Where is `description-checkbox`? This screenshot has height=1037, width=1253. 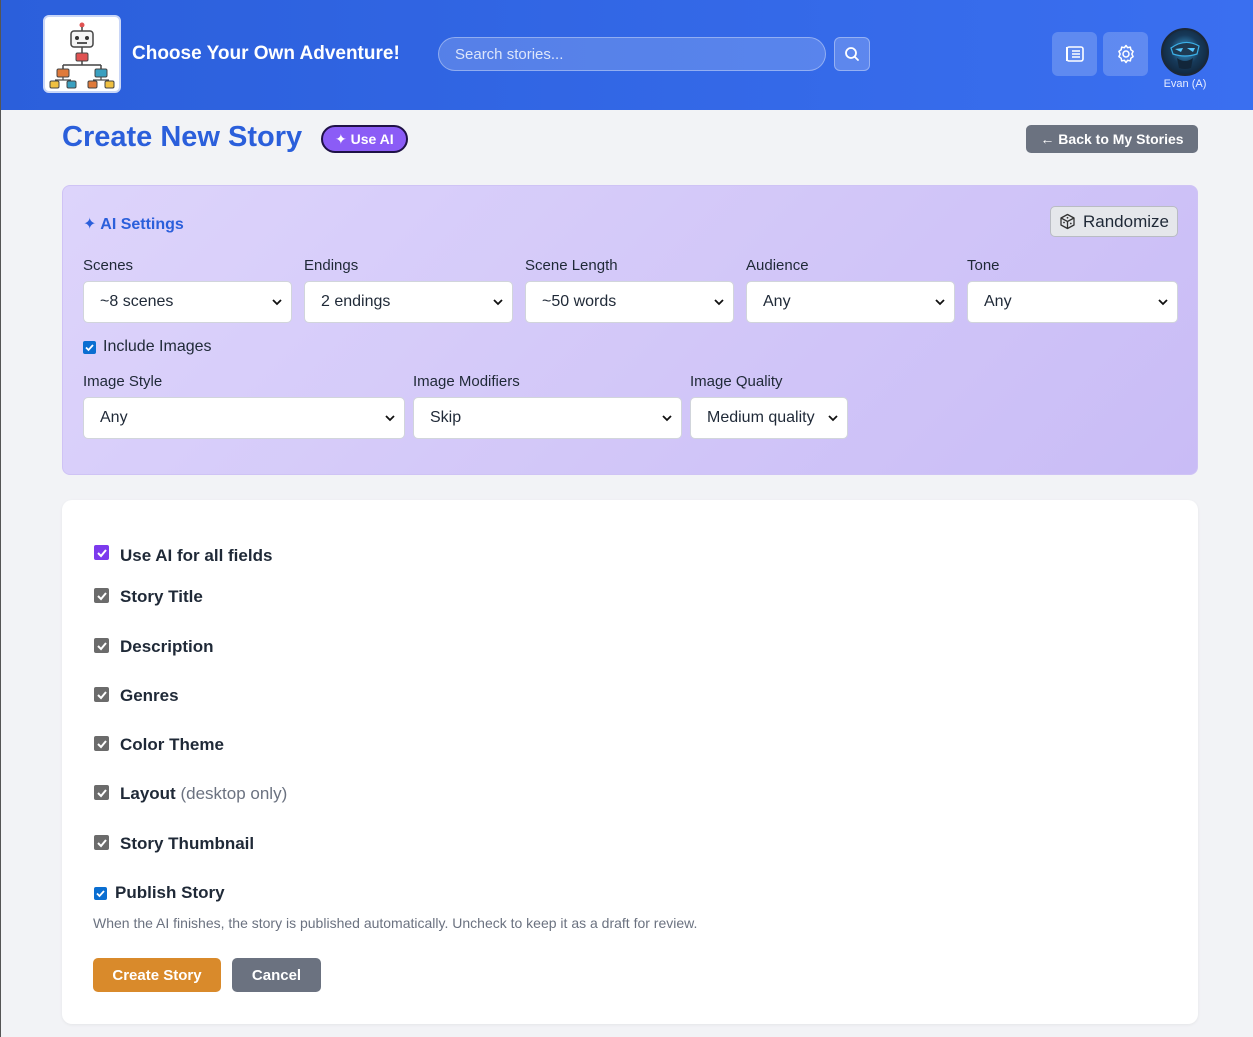
description-checkbox is located at coordinates (101, 645).